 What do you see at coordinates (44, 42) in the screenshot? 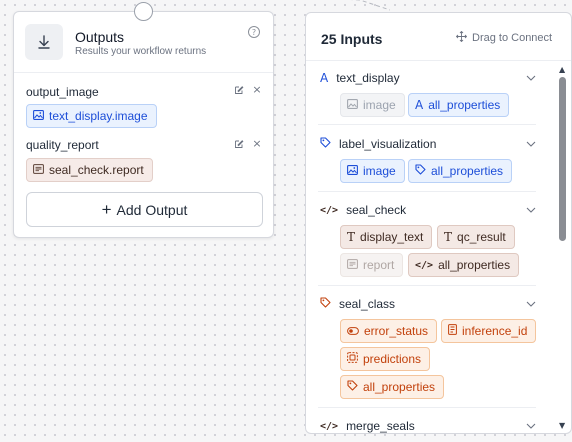
I see `arrow-down-to-line-icon` at bounding box center [44, 42].